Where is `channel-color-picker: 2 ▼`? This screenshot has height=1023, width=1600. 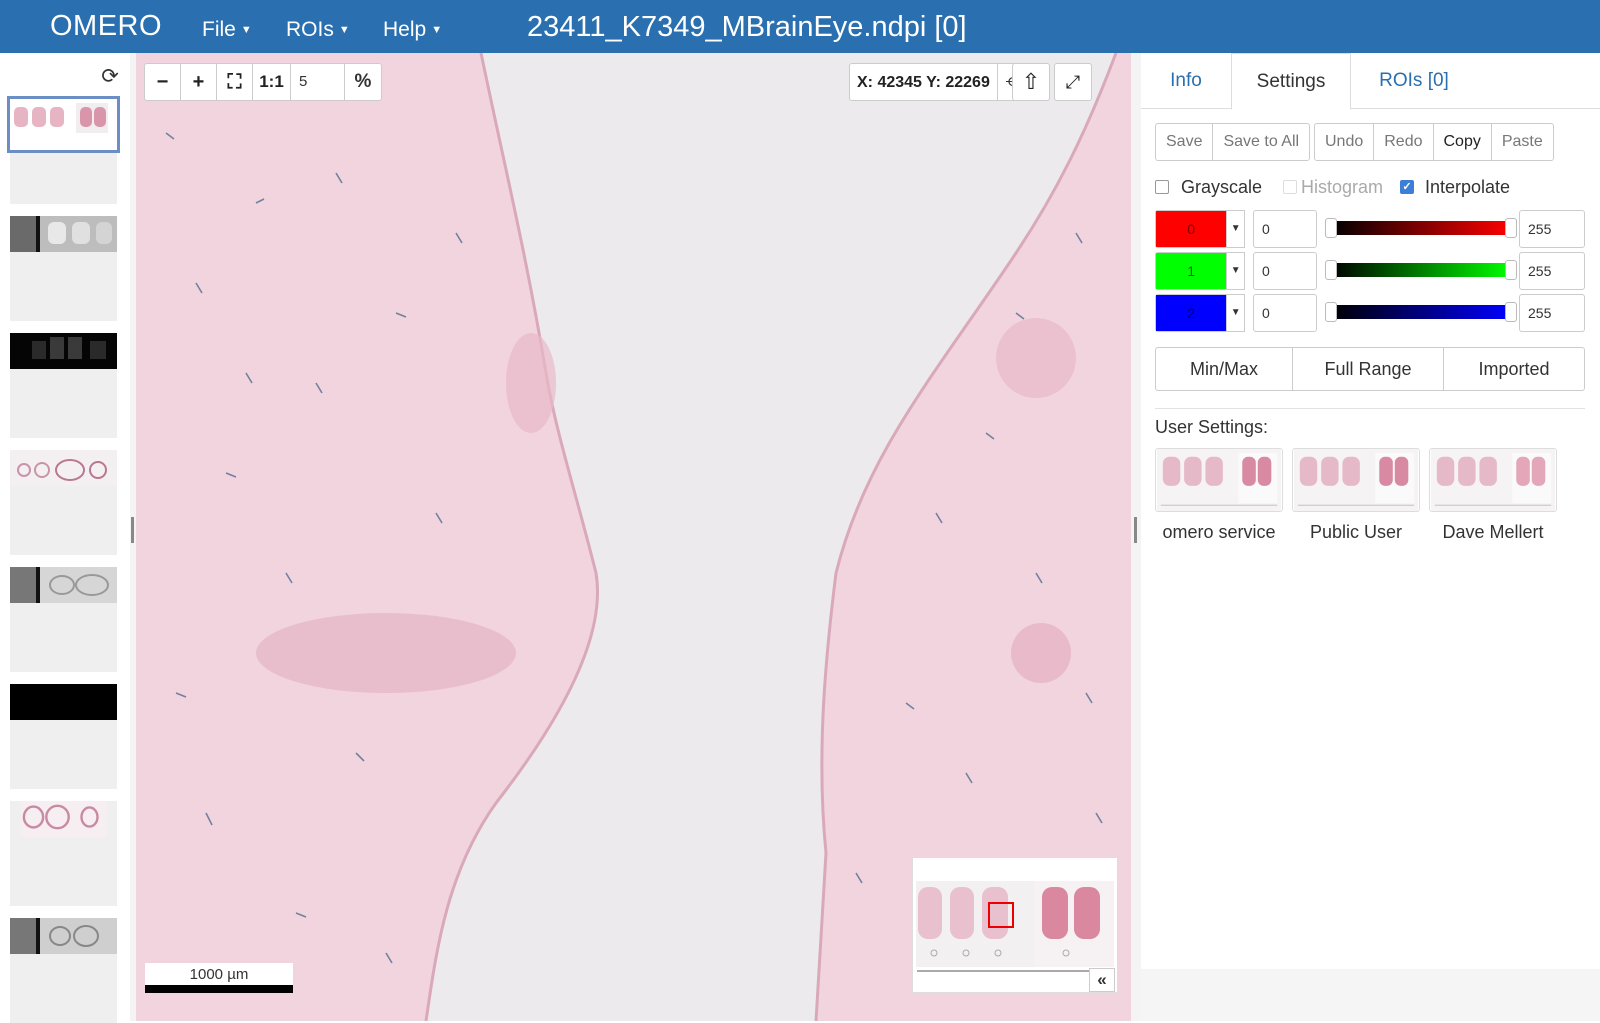
channel-color-picker: 2 ▼ is located at coordinates (1200, 313).